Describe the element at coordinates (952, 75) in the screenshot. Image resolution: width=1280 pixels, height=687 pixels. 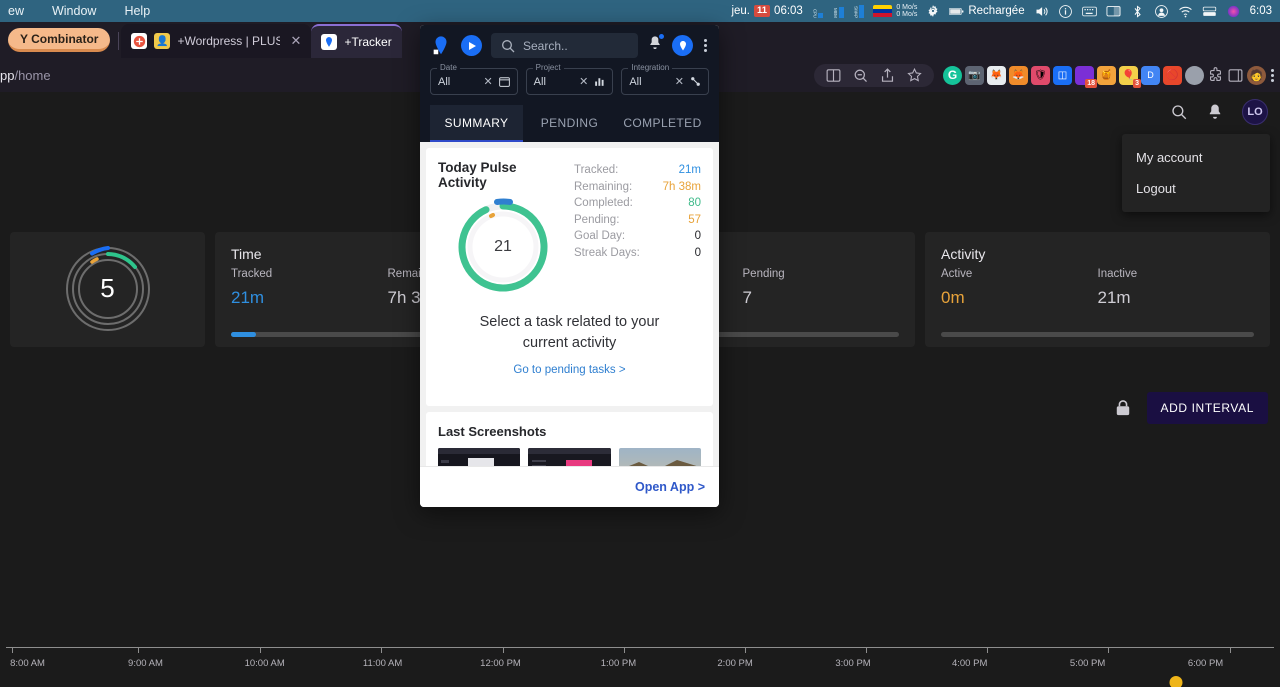
I see `grammarly-icon: G` at that location.